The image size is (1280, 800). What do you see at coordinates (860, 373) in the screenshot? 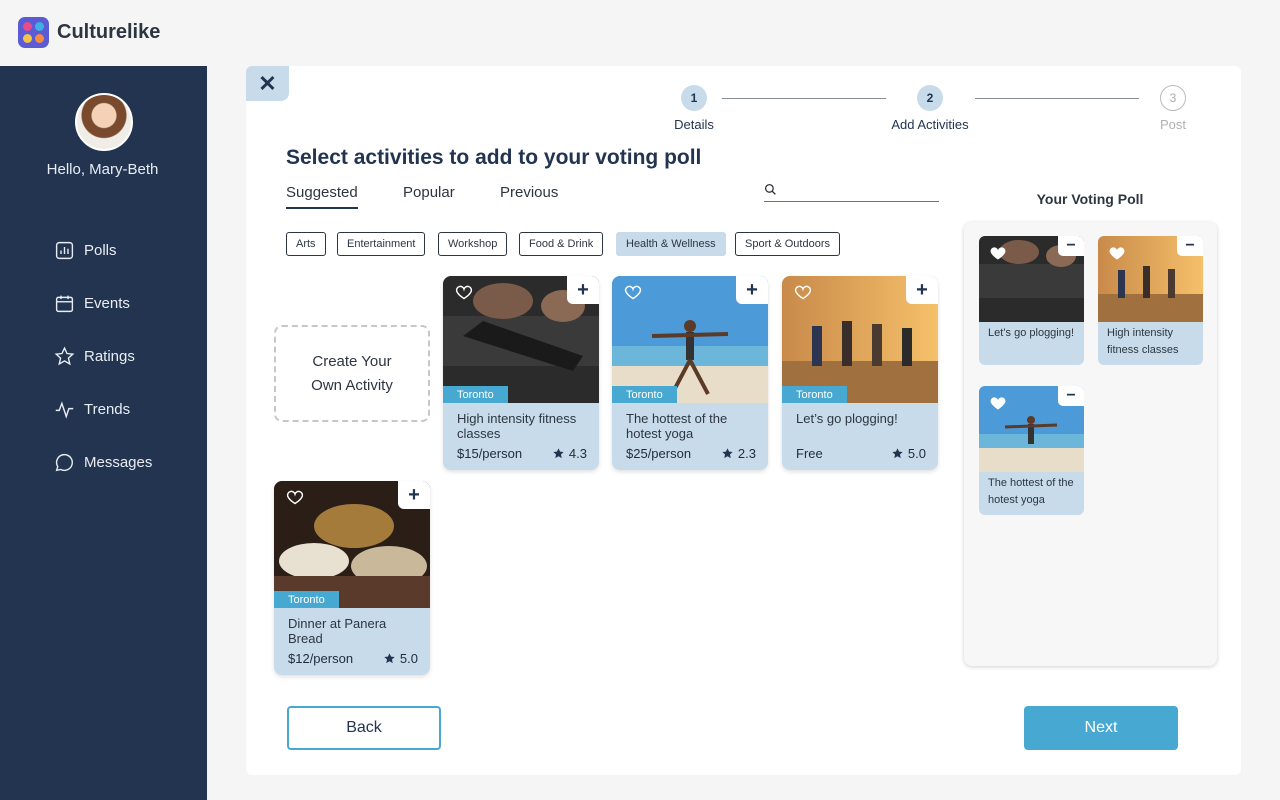
I see `activity-card: + Toronto Let’s go plogging! Free 5.0` at bounding box center [860, 373].